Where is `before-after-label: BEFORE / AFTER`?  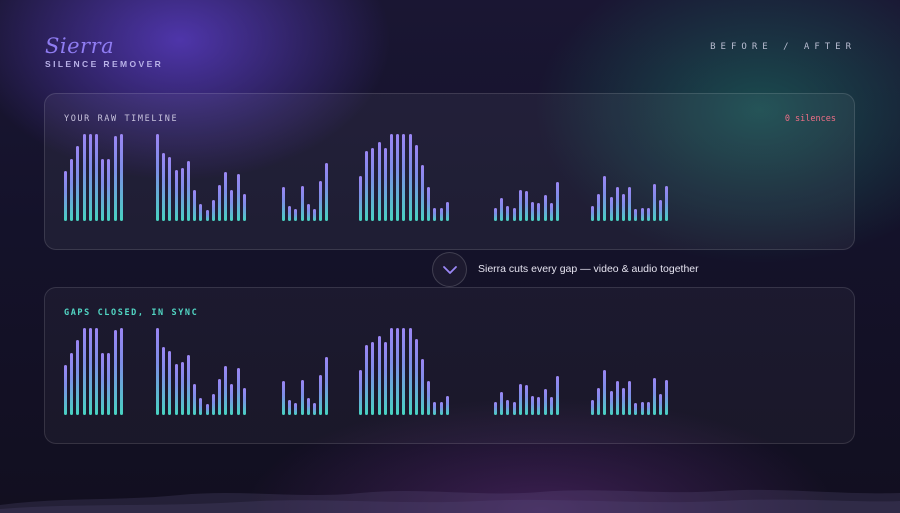
before-after-label: BEFORE / AFTER is located at coordinates (783, 47).